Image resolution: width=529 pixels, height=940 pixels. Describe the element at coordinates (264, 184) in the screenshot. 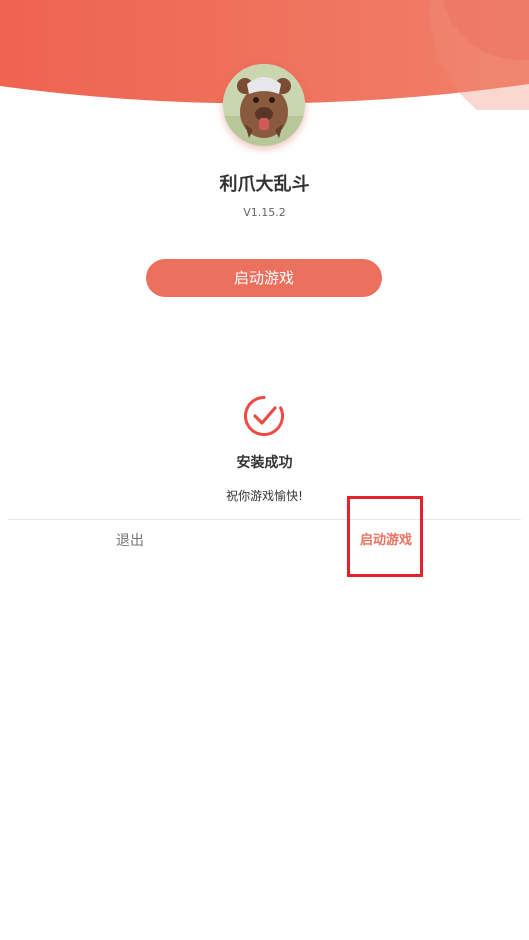

I see `app-title: 利爪大乱斗` at that location.